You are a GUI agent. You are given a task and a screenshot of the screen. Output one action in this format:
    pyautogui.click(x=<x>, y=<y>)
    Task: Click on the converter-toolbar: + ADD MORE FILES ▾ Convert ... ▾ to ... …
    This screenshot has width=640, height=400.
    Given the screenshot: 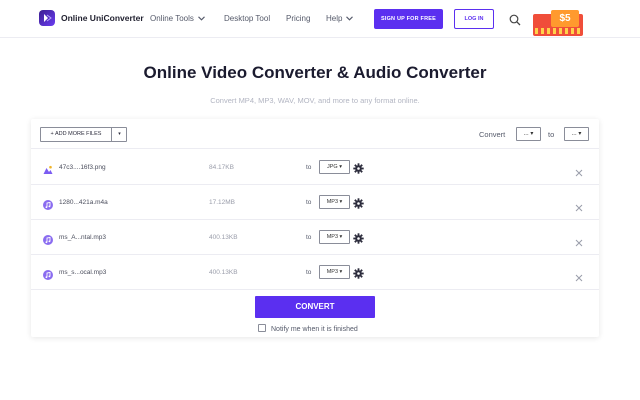 What is the action you would take?
    pyautogui.click(x=315, y=134)
    